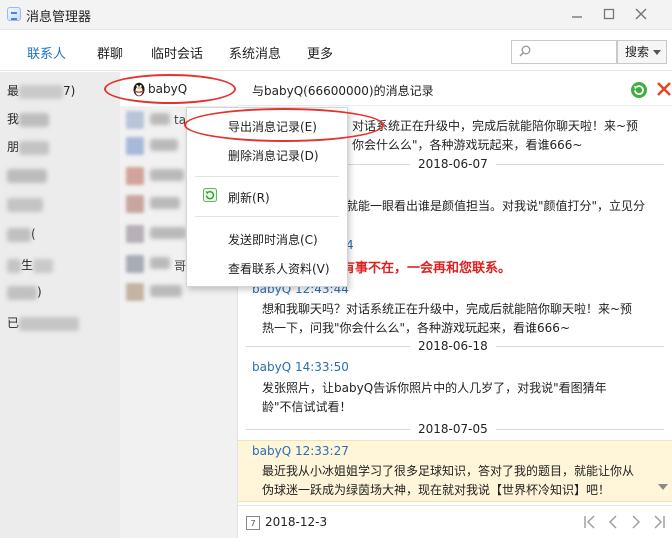 The image size is (672, 538). I want to click on tab-group-chat: 群聊, so click(110, 52).